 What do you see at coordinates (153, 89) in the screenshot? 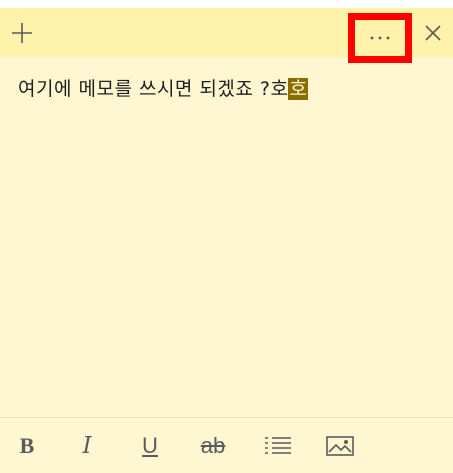
I see `note-text: 여기에 메모를 쓰시면 되겠죠 ?호` at bounding box center [153, 89].